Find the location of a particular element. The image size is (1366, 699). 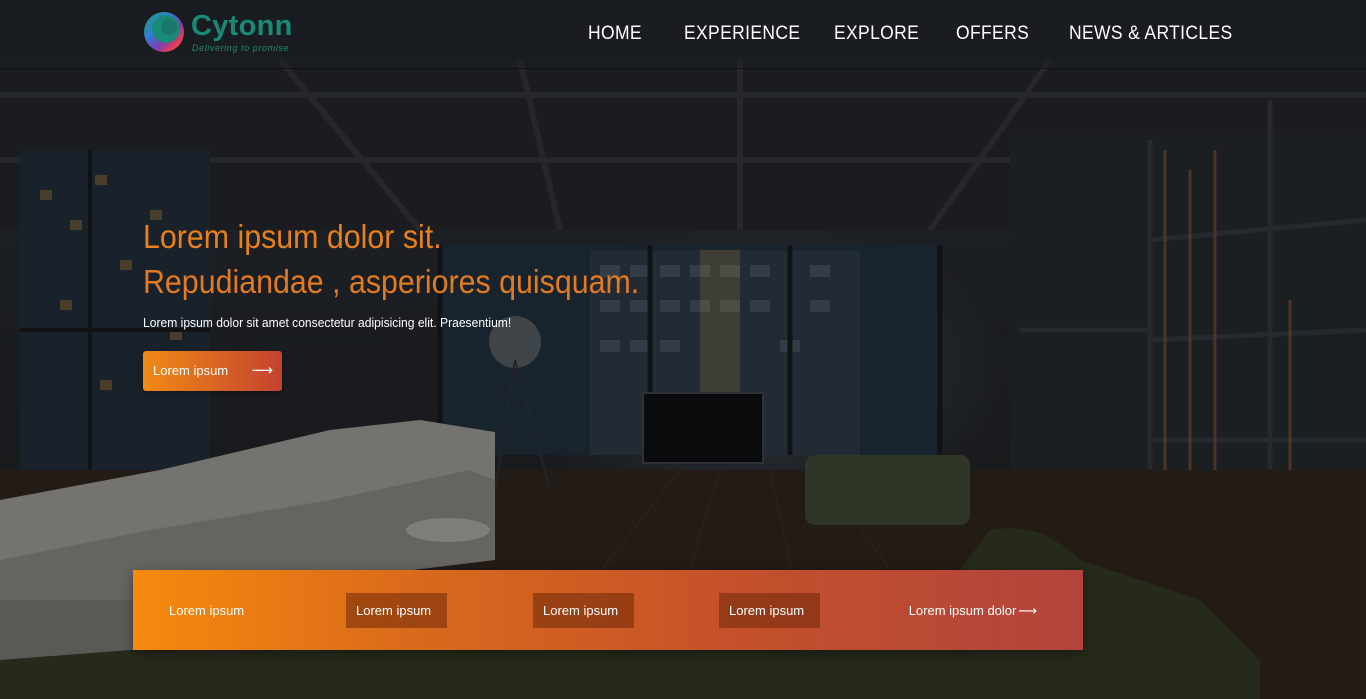

brand-name: Cytonn is located at coordinates (242, 26).